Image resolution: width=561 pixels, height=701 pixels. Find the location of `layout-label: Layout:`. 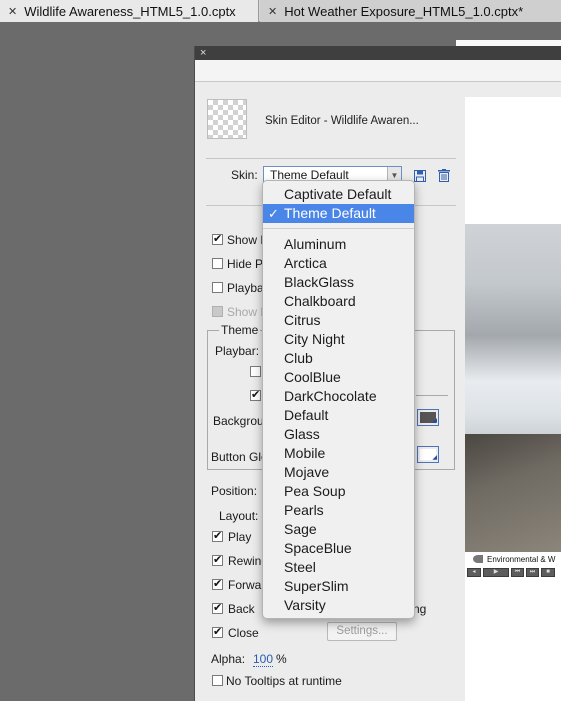

layout-label: Layout: is located at coordinates (239, 516).